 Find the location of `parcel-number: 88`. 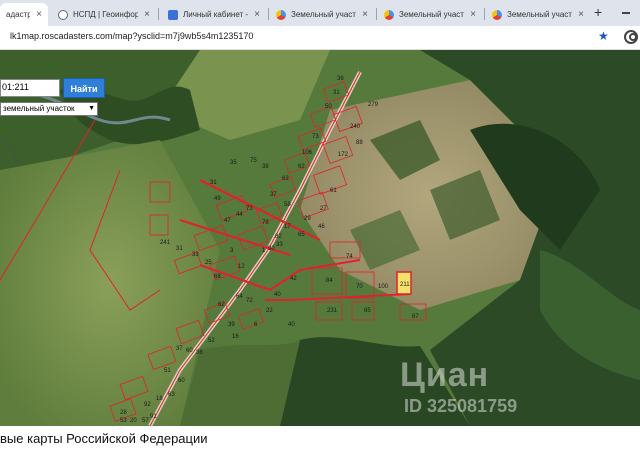

parcel-number: 88 is located at coordinates (359, 143).